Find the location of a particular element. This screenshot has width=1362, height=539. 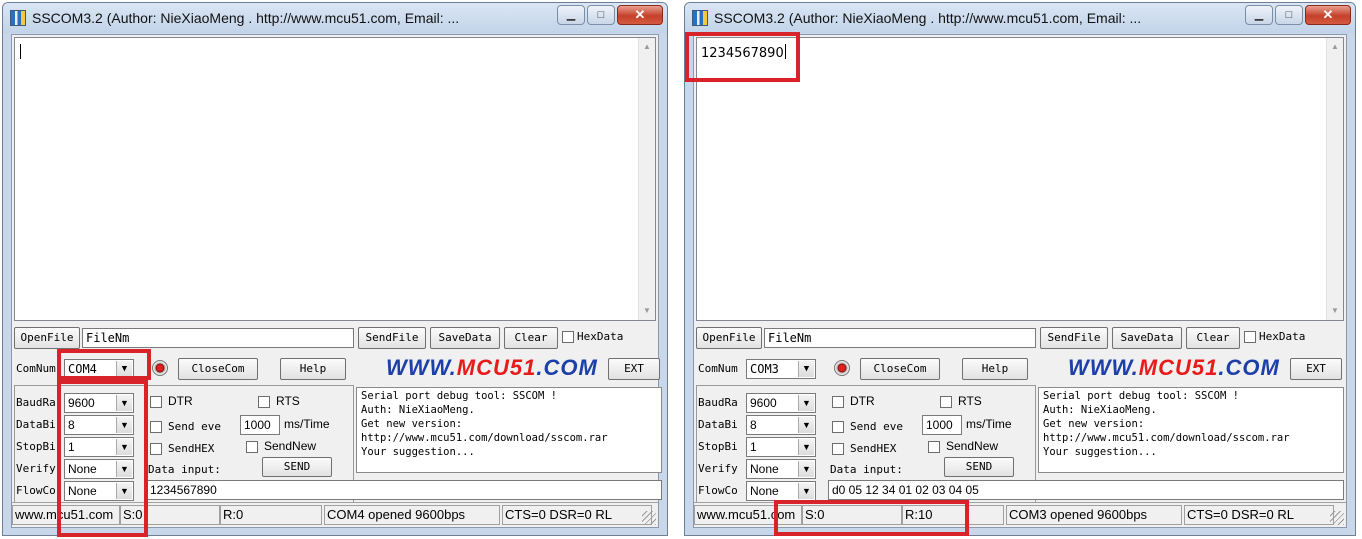

highlight-com-port is located at coordinates (104, 364).